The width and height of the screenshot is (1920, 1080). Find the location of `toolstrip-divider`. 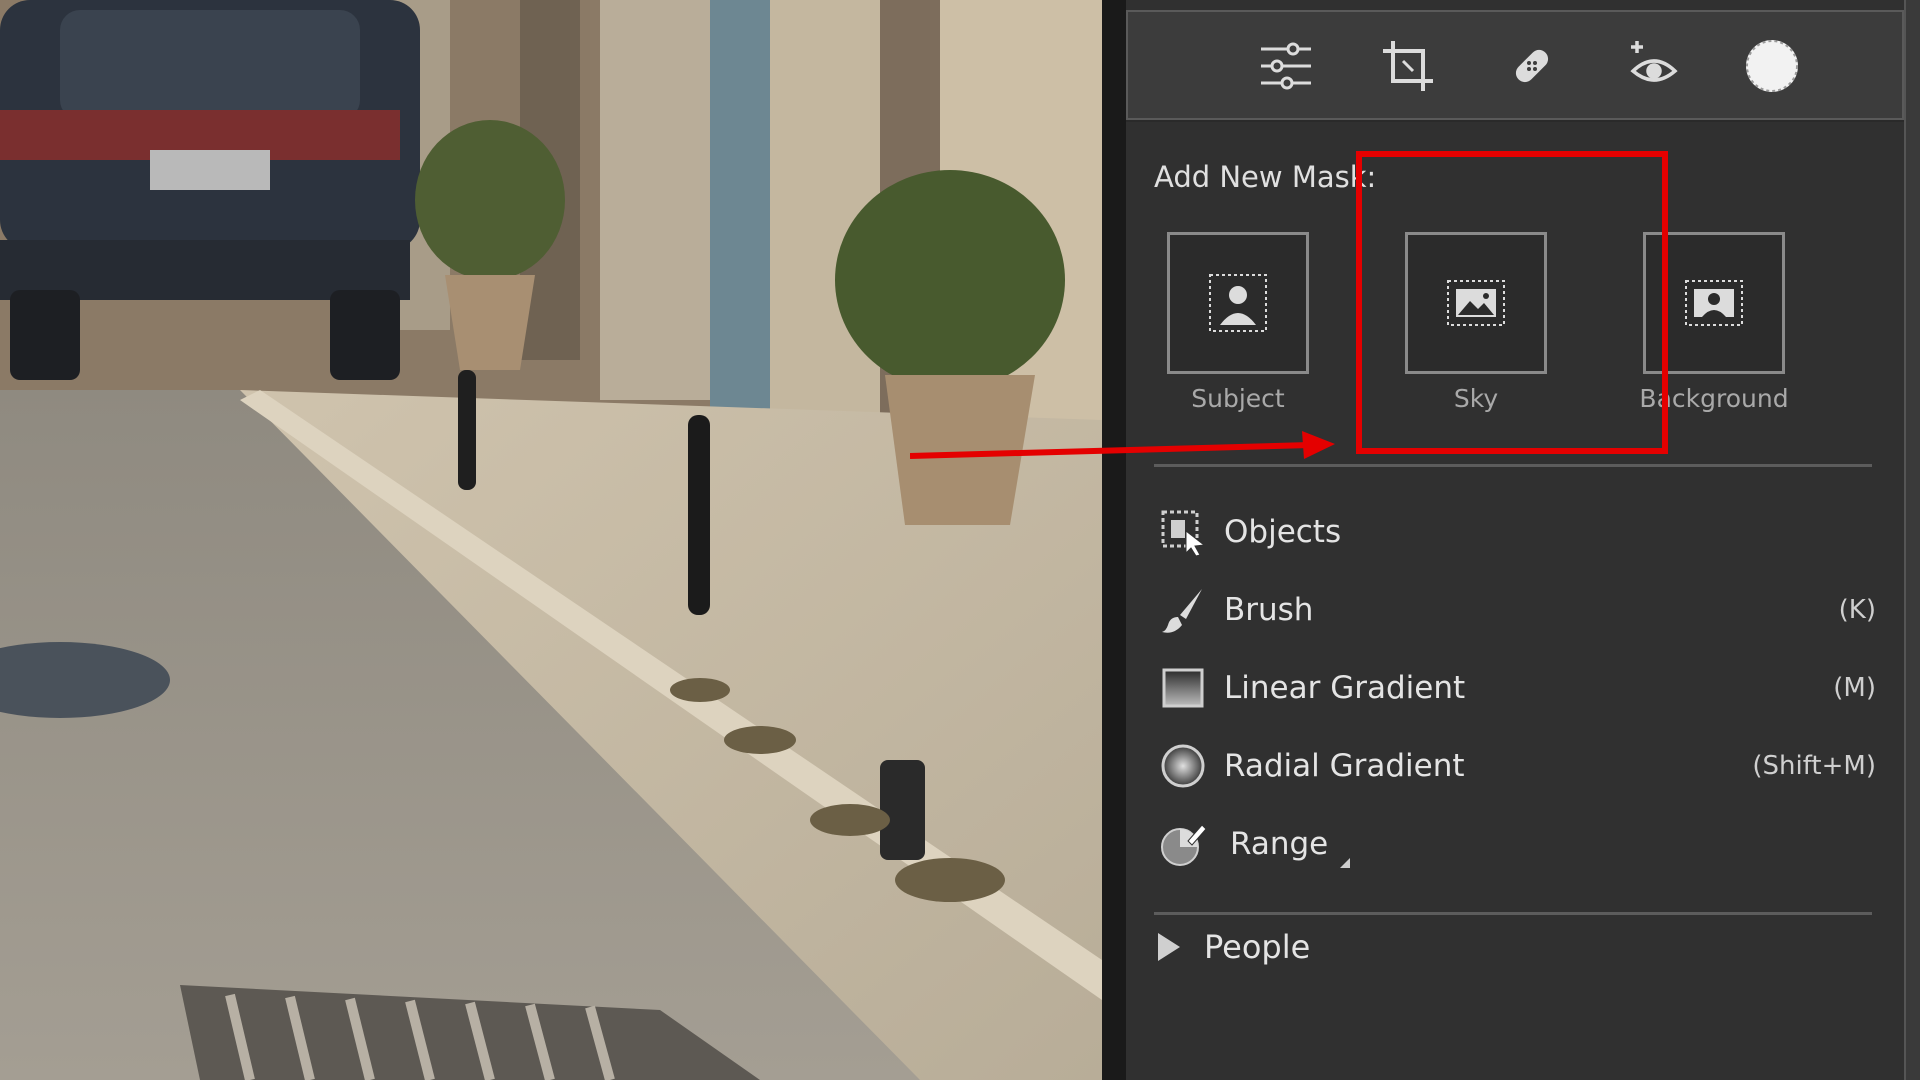

toolstrip-divider is located at coordinates (1515, 121).